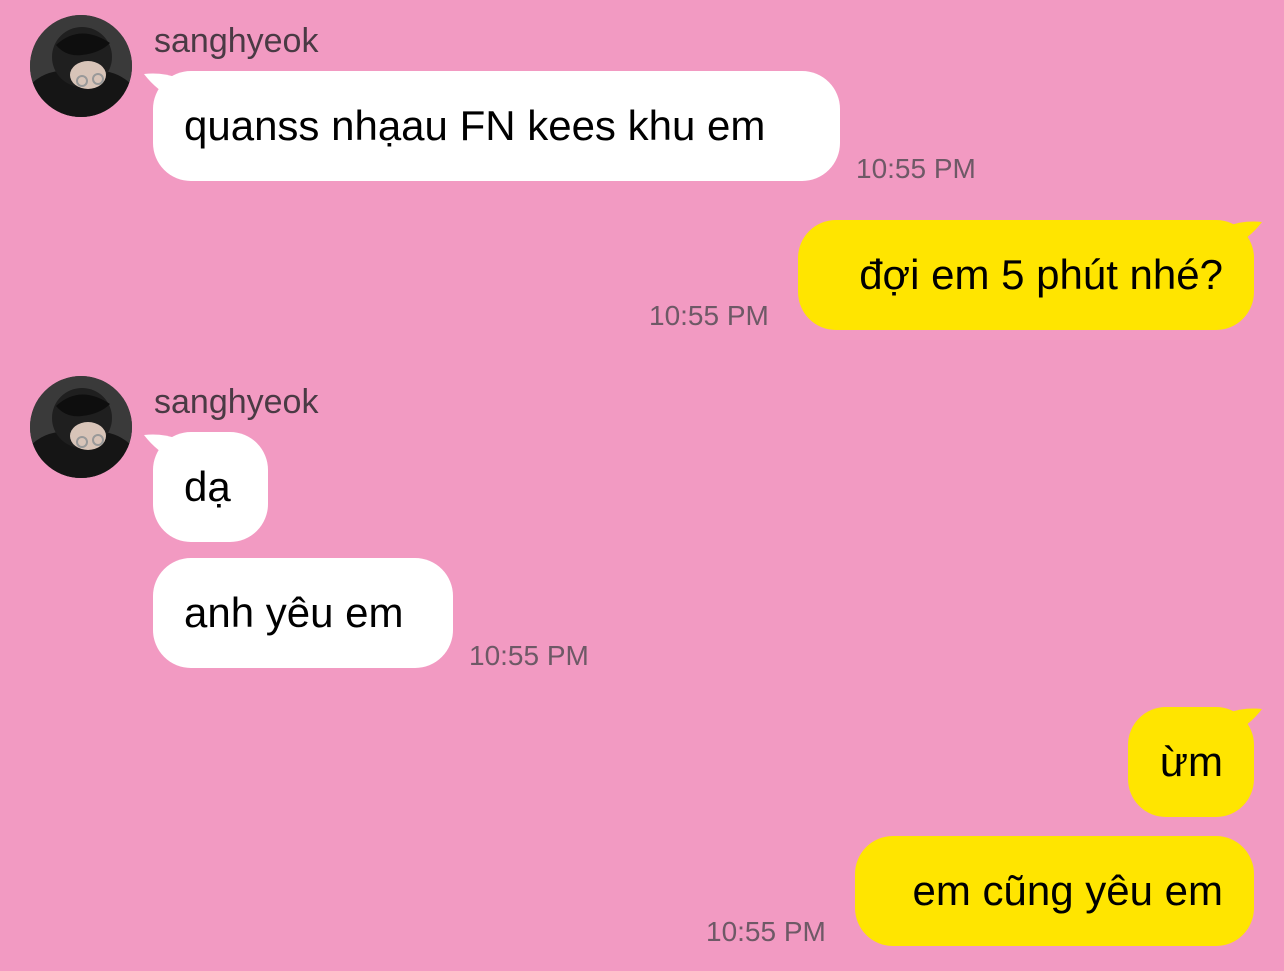  What do you see at coordinates (1191, 762) in the screenshot?
I see `outgoing-message-bubble: ừm` at bounding box center [1191, 762].